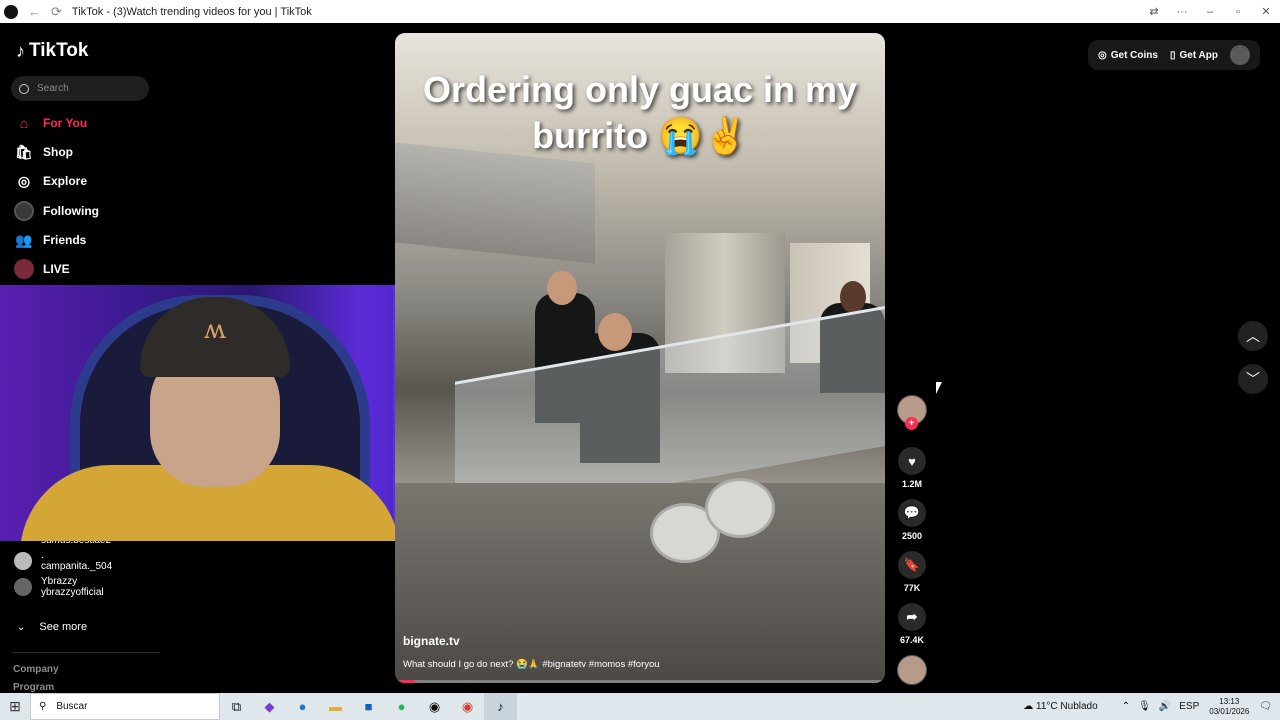 This screenshot has height=720, width=1280. Describe the element at coordinates (1253, 336) in the screenshot. I see `previous-video-button: ︿` at that location.